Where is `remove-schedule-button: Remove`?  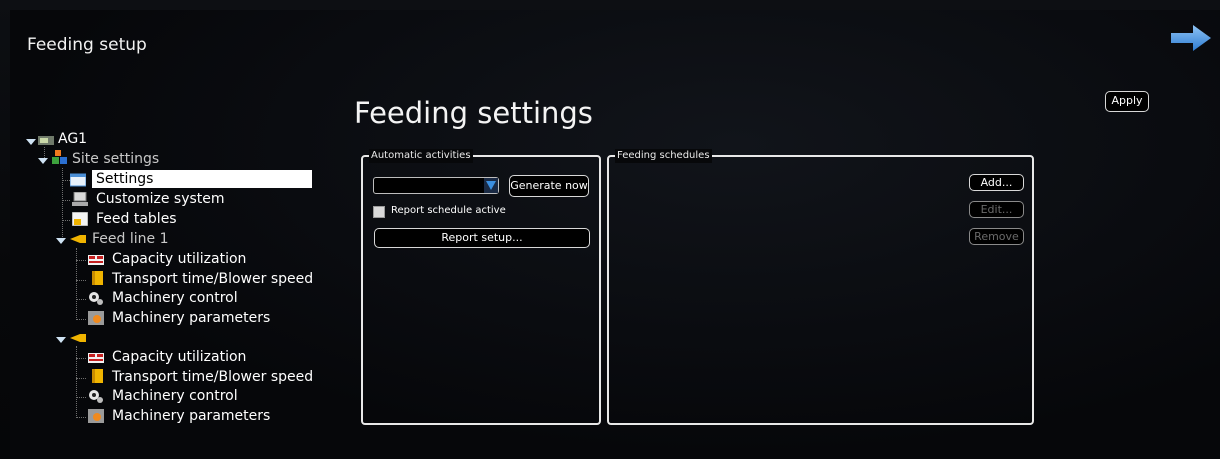 remove-schedule-button: Remove is located at coordinates (996, 236).